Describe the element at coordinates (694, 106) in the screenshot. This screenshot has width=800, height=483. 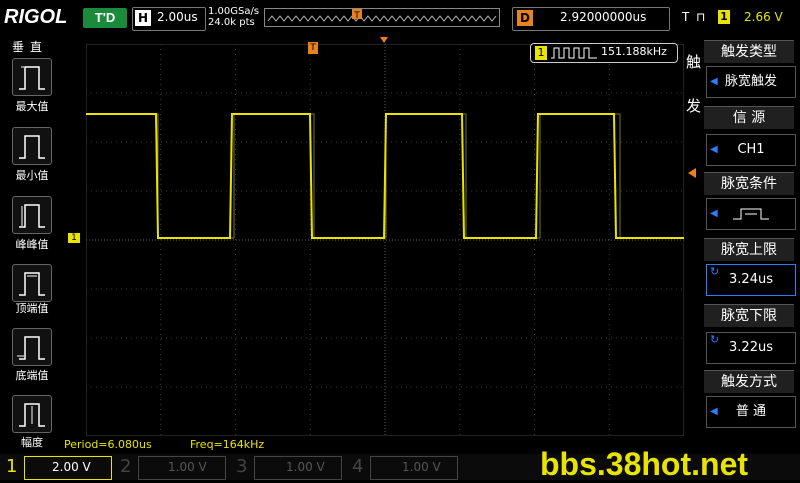
I see `menu-side-char: 发` at that location.